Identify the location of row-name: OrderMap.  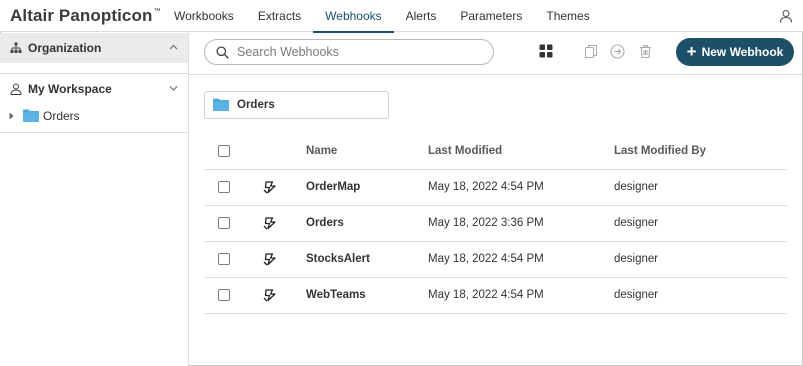
(333, 187).